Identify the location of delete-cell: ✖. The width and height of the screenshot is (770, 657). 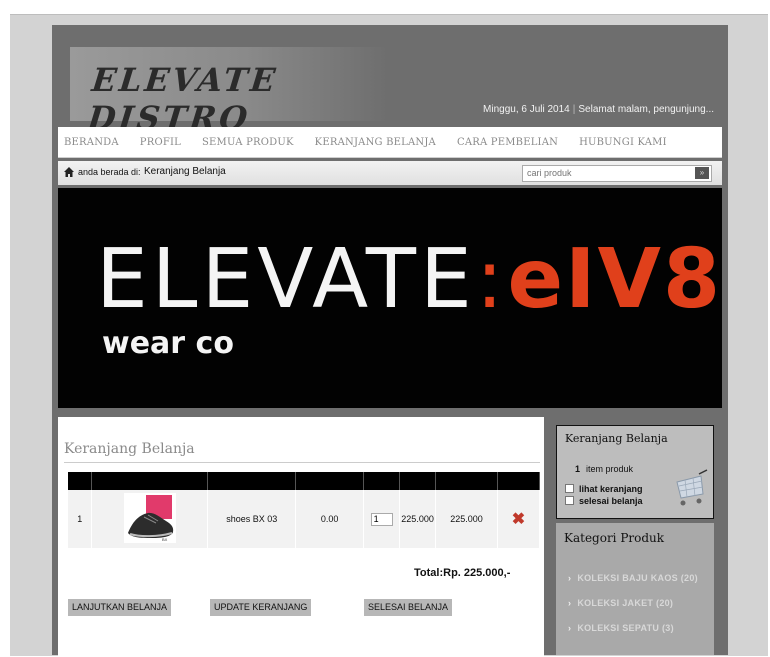
(518, 519).